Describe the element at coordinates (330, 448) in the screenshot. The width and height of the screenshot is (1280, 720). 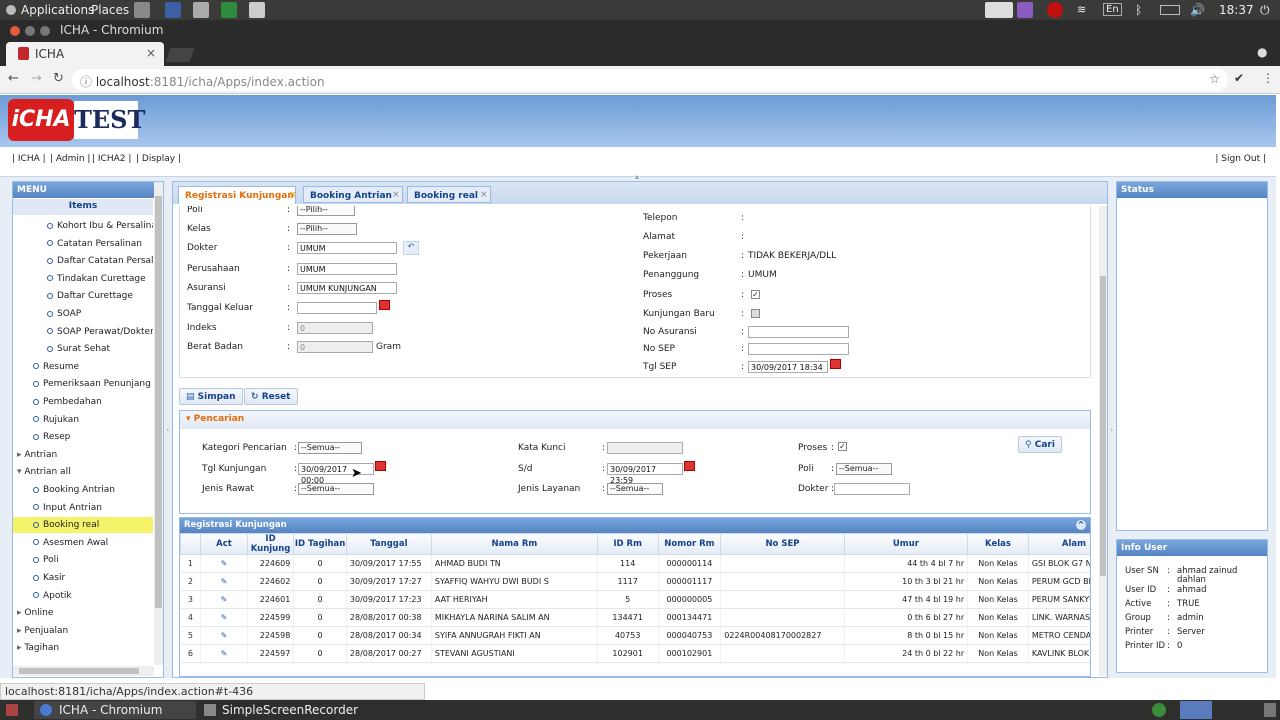
I see `kategori-select: --Semua--` at that location.